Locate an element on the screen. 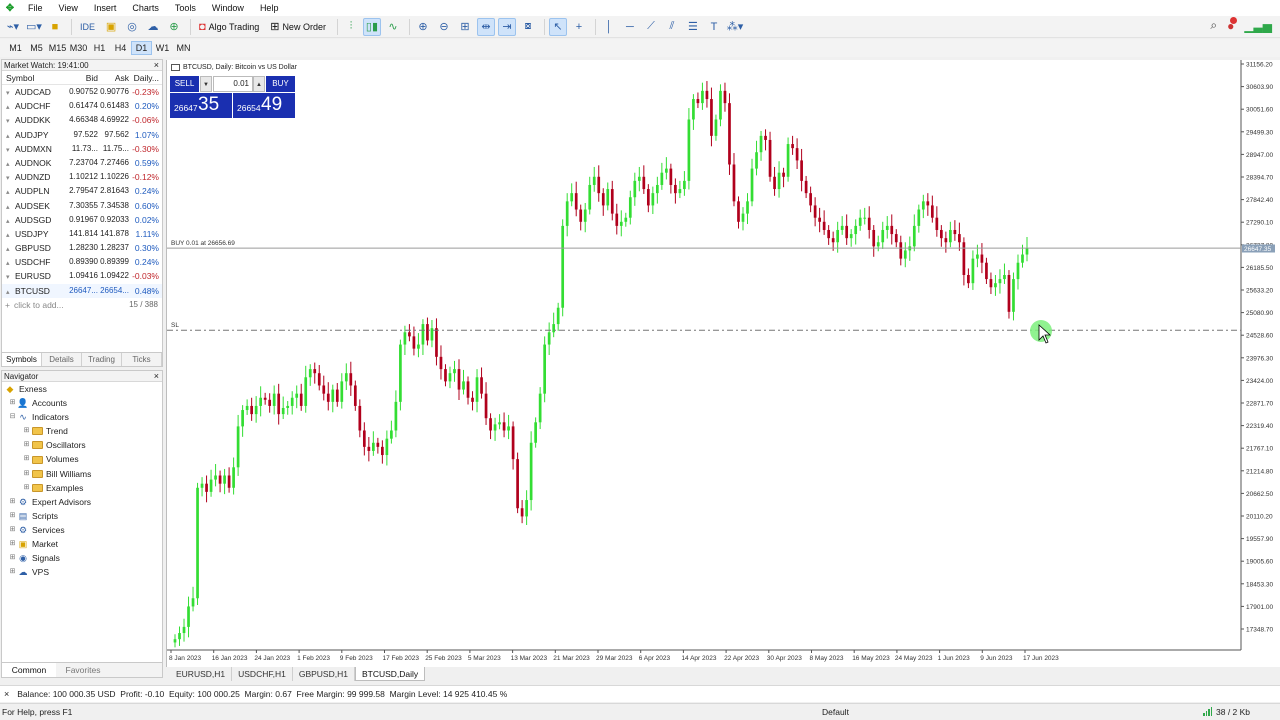 This screenshot has width=1280, height=720. market-watch-row: ▴ USDJPY 141.814 141.878 1.11% is located at coordinates (82, 234).